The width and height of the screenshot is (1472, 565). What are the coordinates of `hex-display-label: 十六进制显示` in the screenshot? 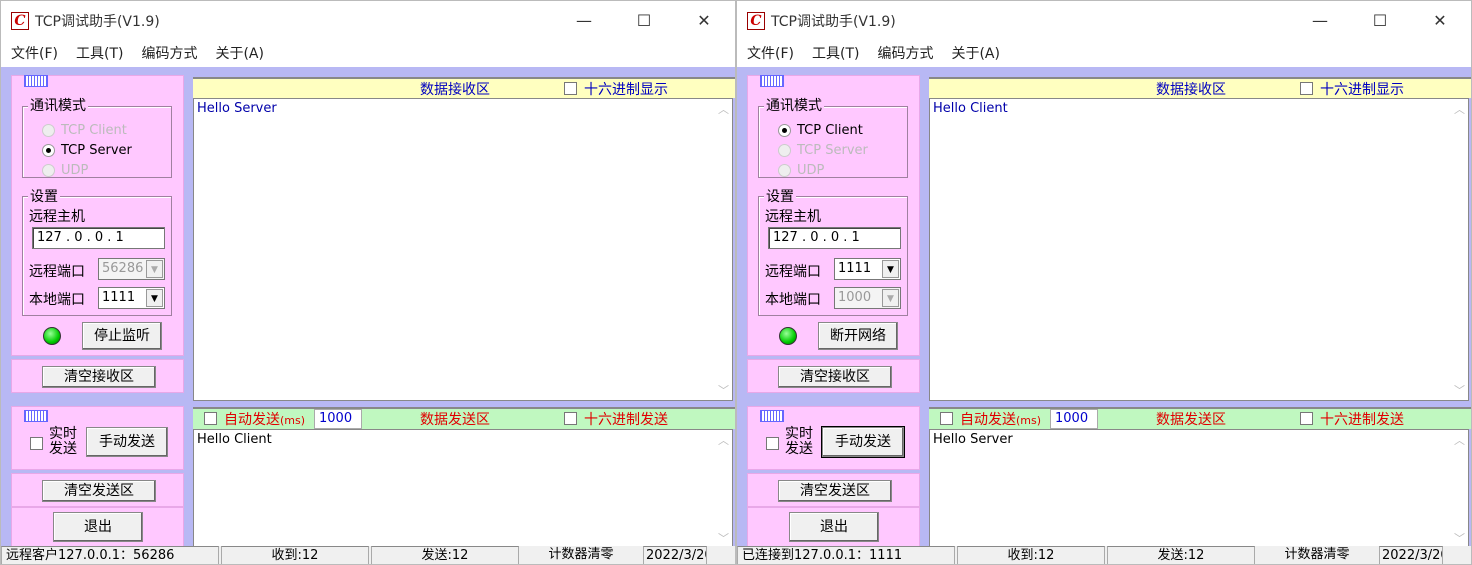 It's located at (626, 90).